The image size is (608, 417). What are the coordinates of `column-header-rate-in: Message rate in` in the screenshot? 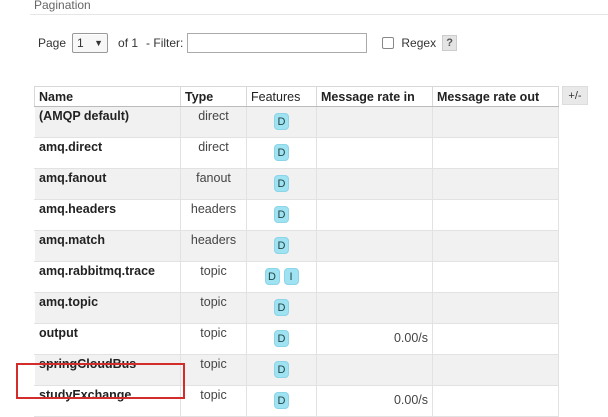 It's located at (374, 96).